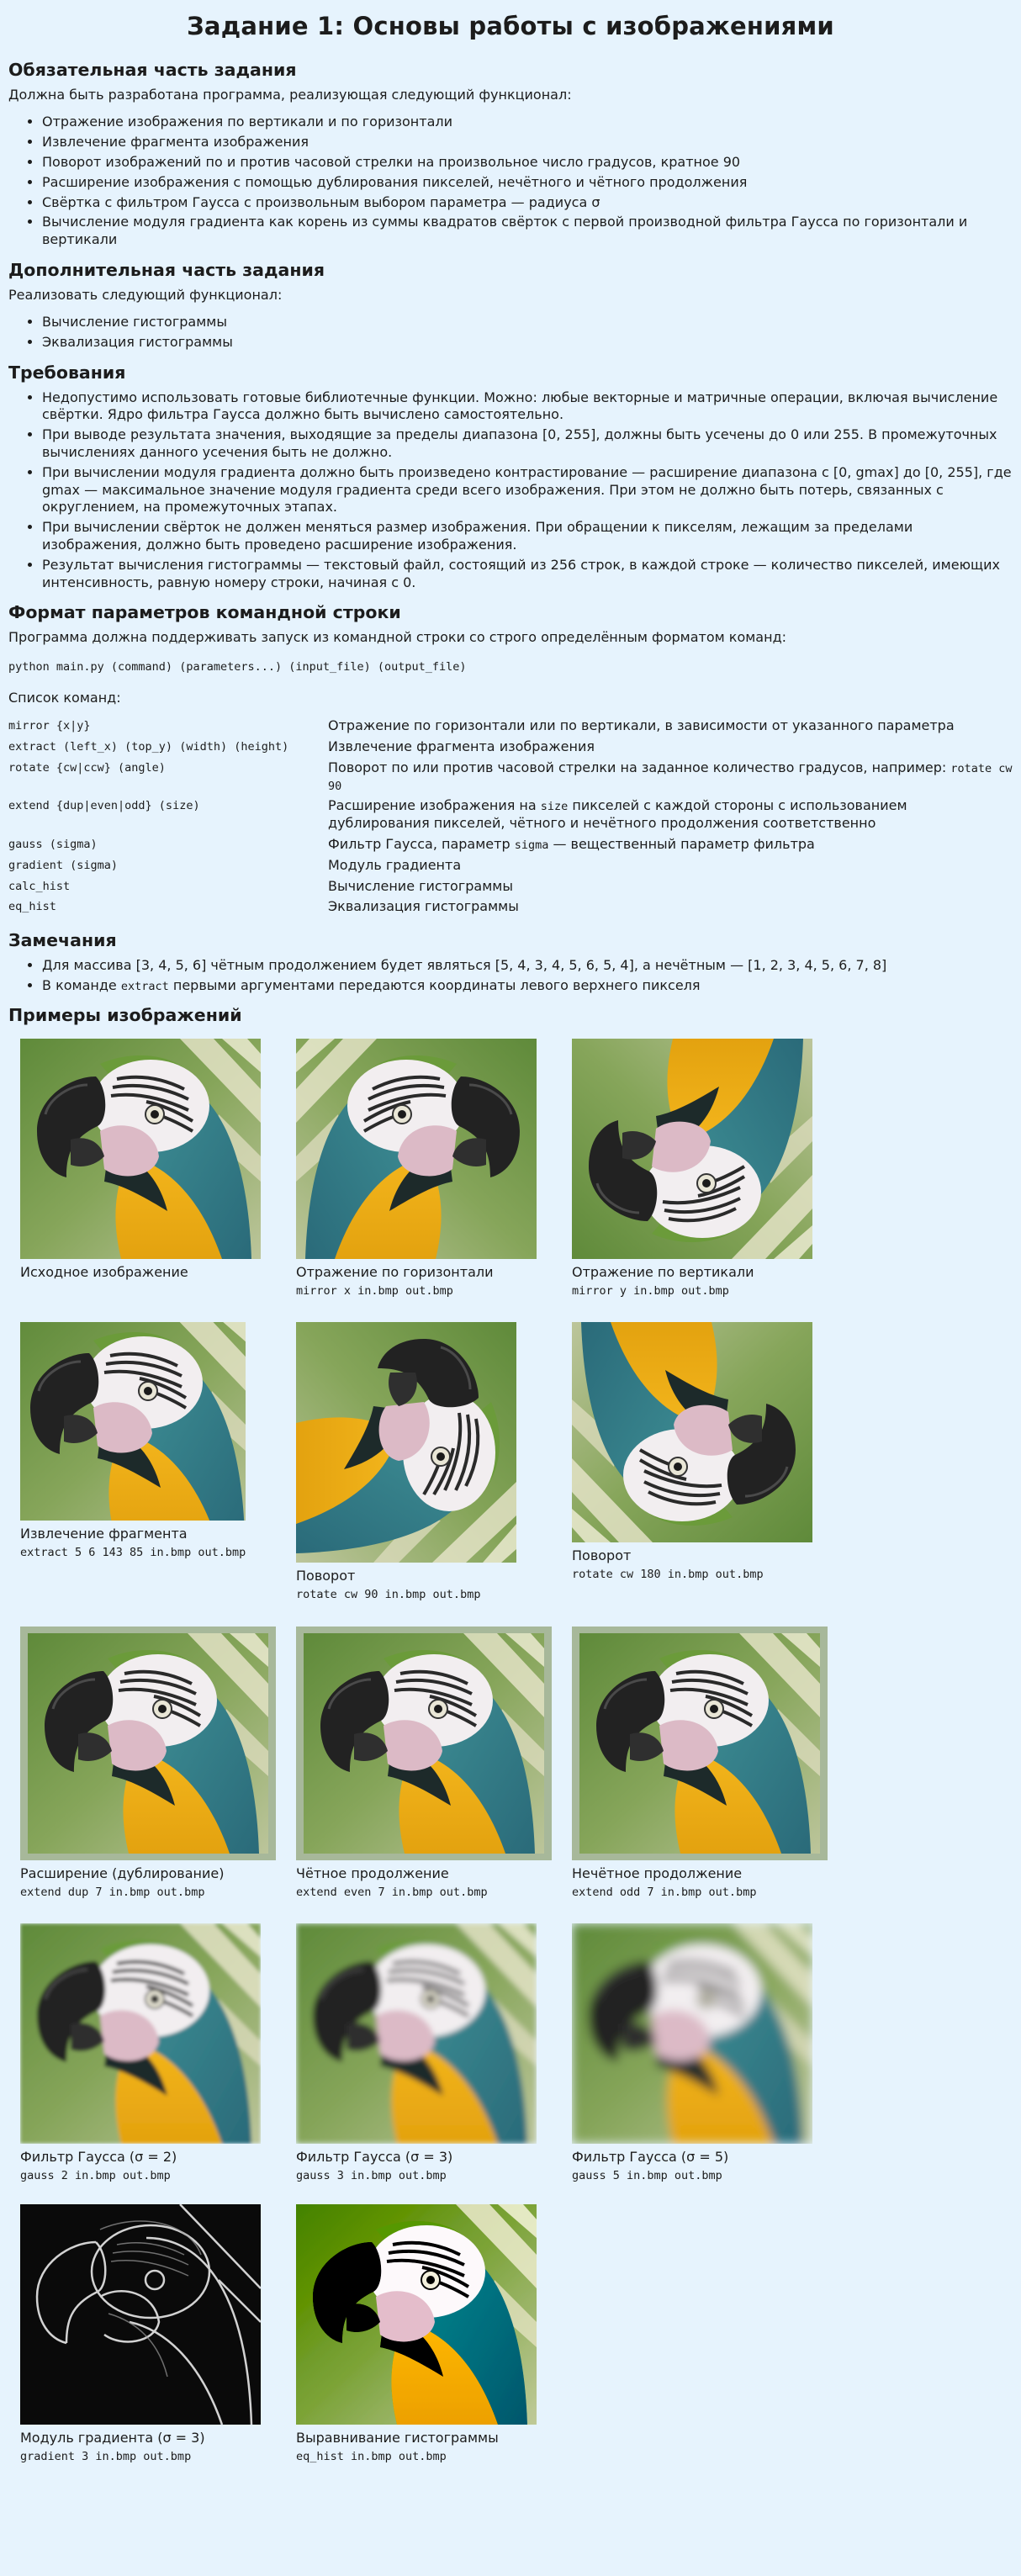 This screenshot has height=2576, width=1021. I want to click on table-row: calc_hist Вычисление гистограммы, so click(511, 888).